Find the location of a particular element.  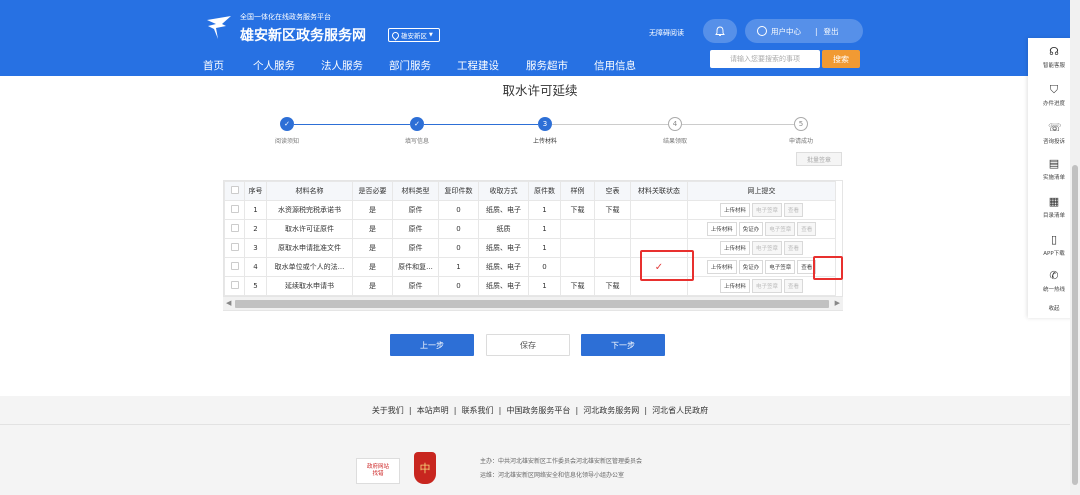

cell-no: 1 is located at coordinates (255, 210).